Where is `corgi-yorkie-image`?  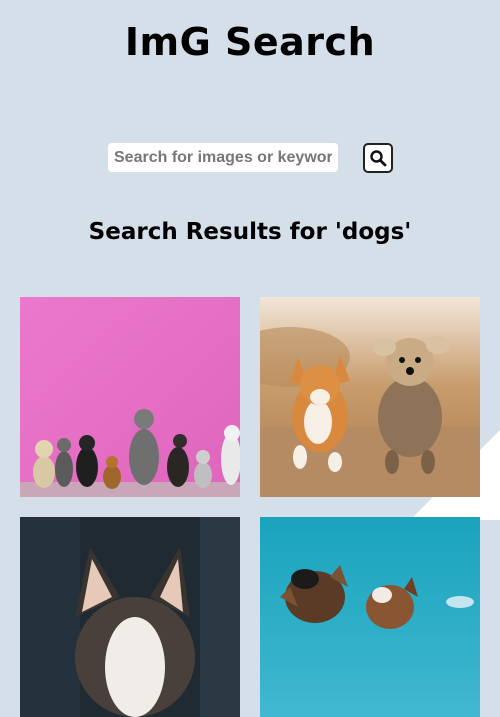 corgi-yorkie-image is located at coordinates (370, 397).